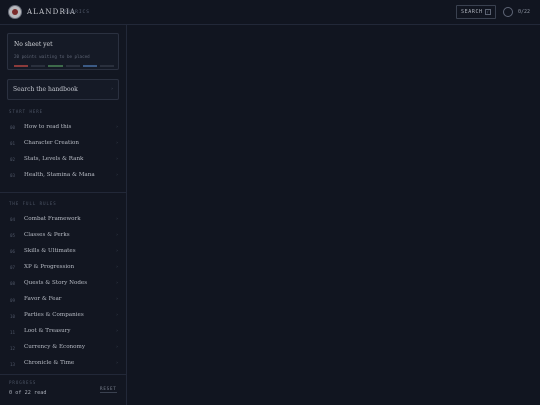 The height and width of the screenshot is (405, 540). I want to click on sidebar-item-label: Chronicle & Time, so click(49, 363).